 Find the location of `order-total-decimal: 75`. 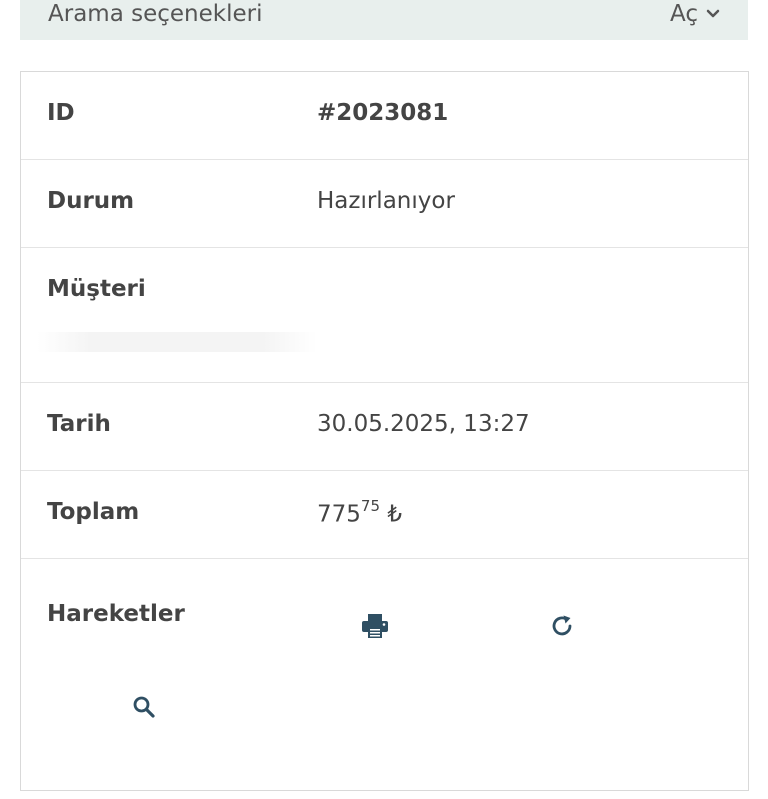

order-total-decimal: 75 is located at coordinates (370, 506).